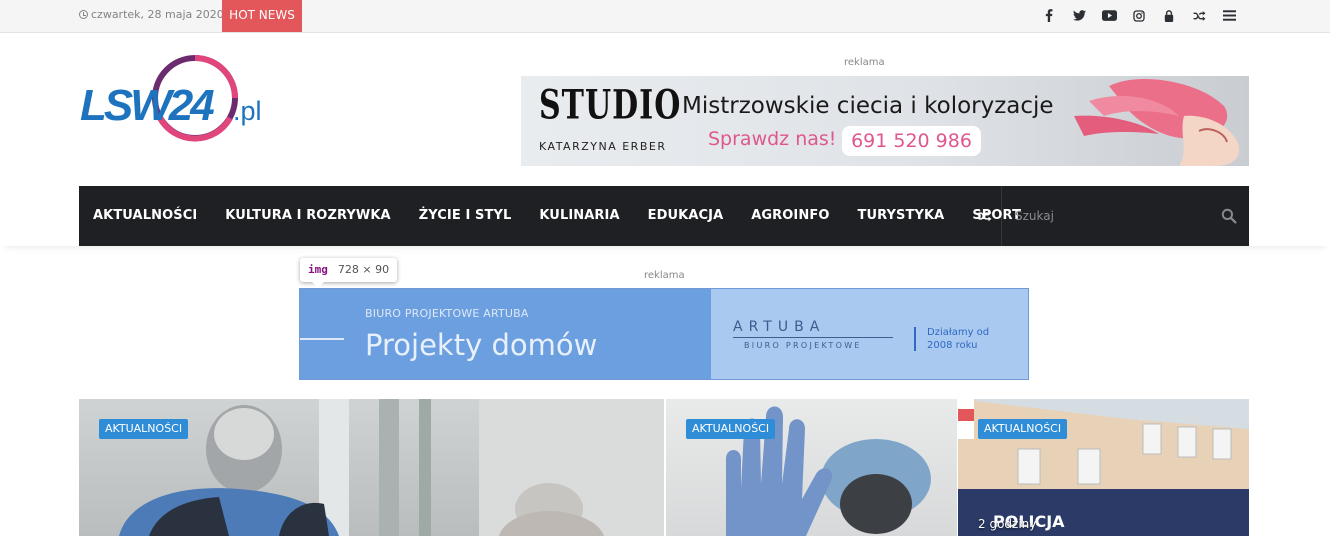 The height and width of the screenshot is (536, 1330). Describe the element at coordinates (262, 16) in the screenshot. I see `hot-news-label: HOT NEWS` at that location.